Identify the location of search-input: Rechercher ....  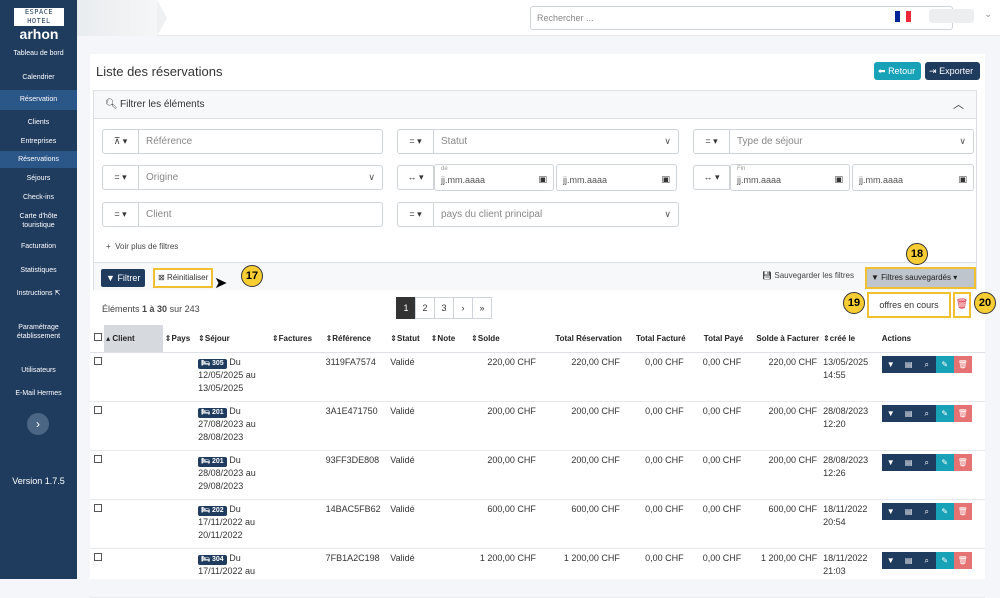
(741, 18).